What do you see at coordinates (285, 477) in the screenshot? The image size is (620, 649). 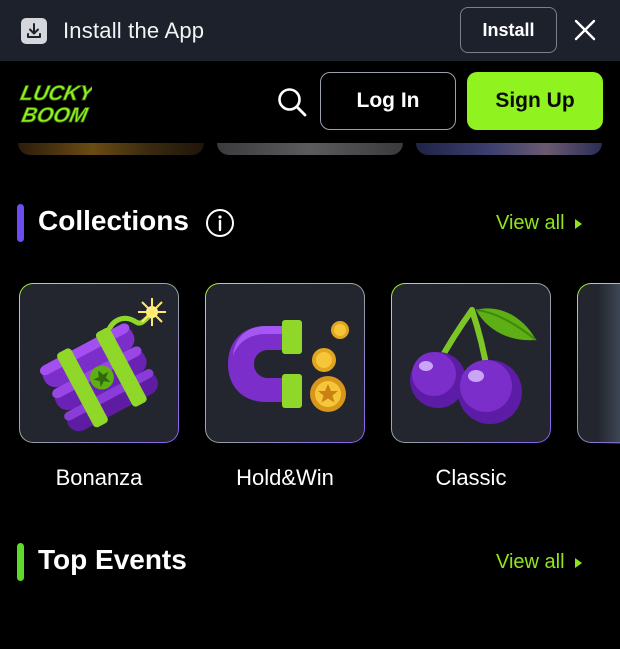 I see `collection-label: Hold&Win` at bounding box center [285, 477].